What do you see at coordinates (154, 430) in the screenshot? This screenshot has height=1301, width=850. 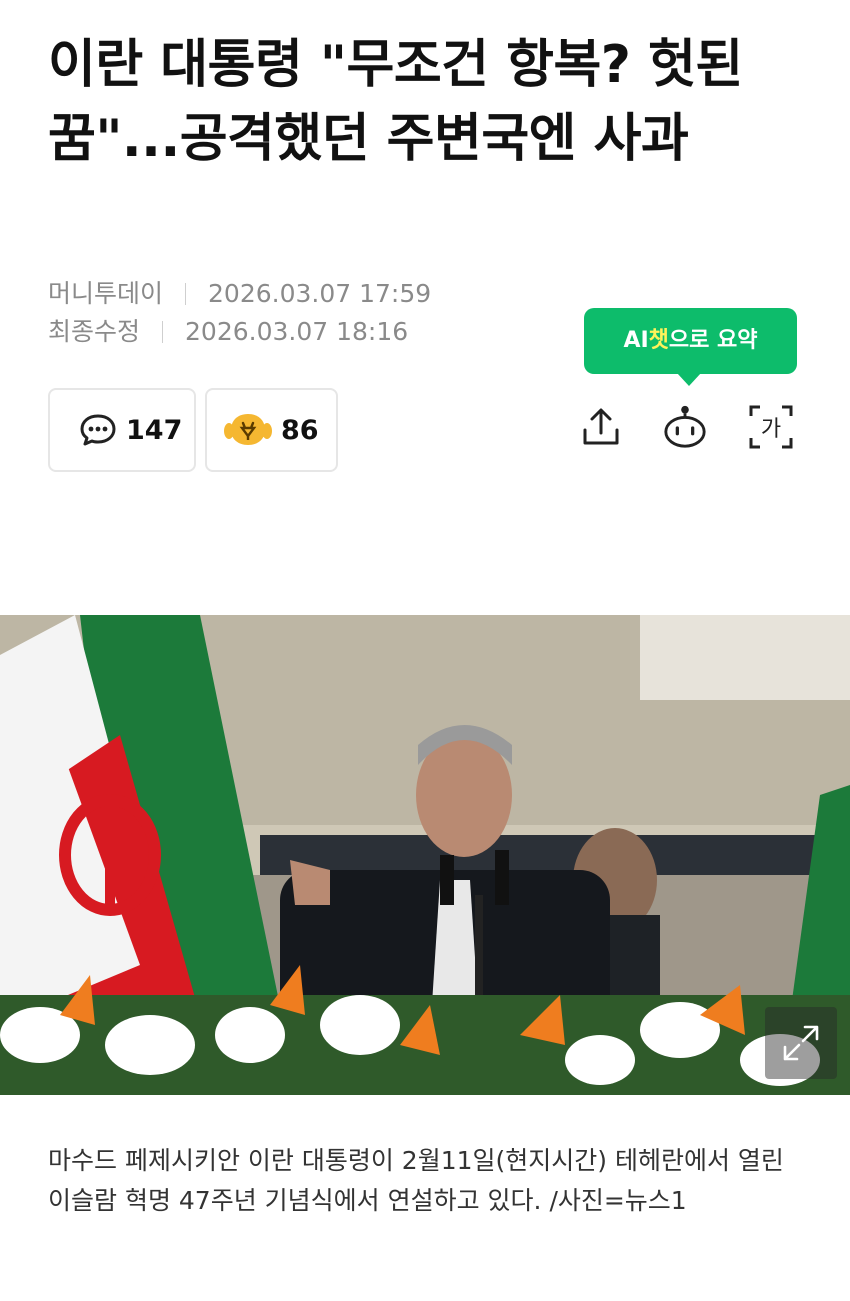 I see `comments-count: 147` at bounding box center [154, 430].